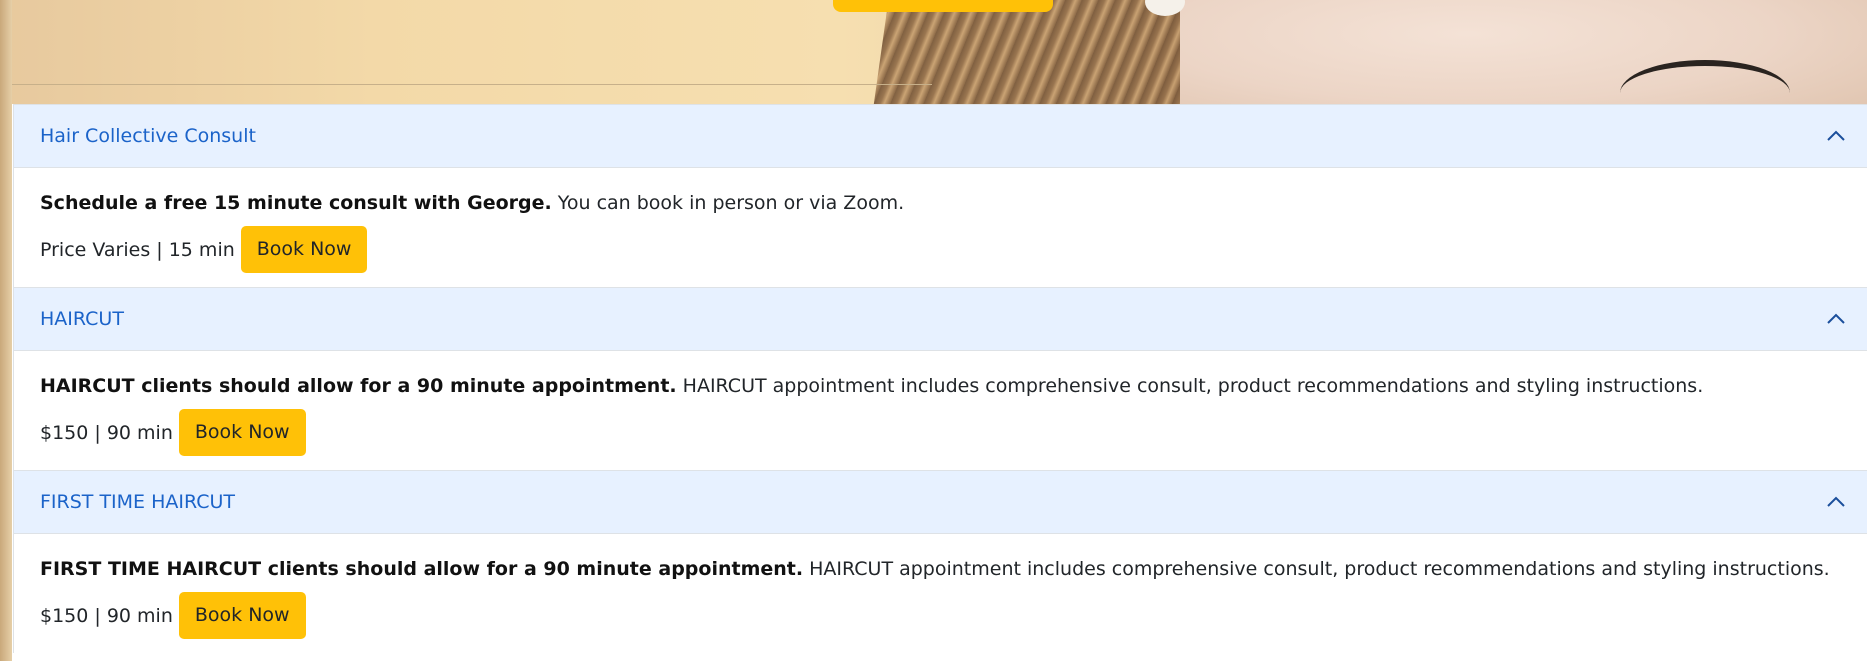 This screenshot has width=1867, height=661. Describe the element at coordinates (943, 6) in the screenshot. I see `hero-cta-button` at that location.